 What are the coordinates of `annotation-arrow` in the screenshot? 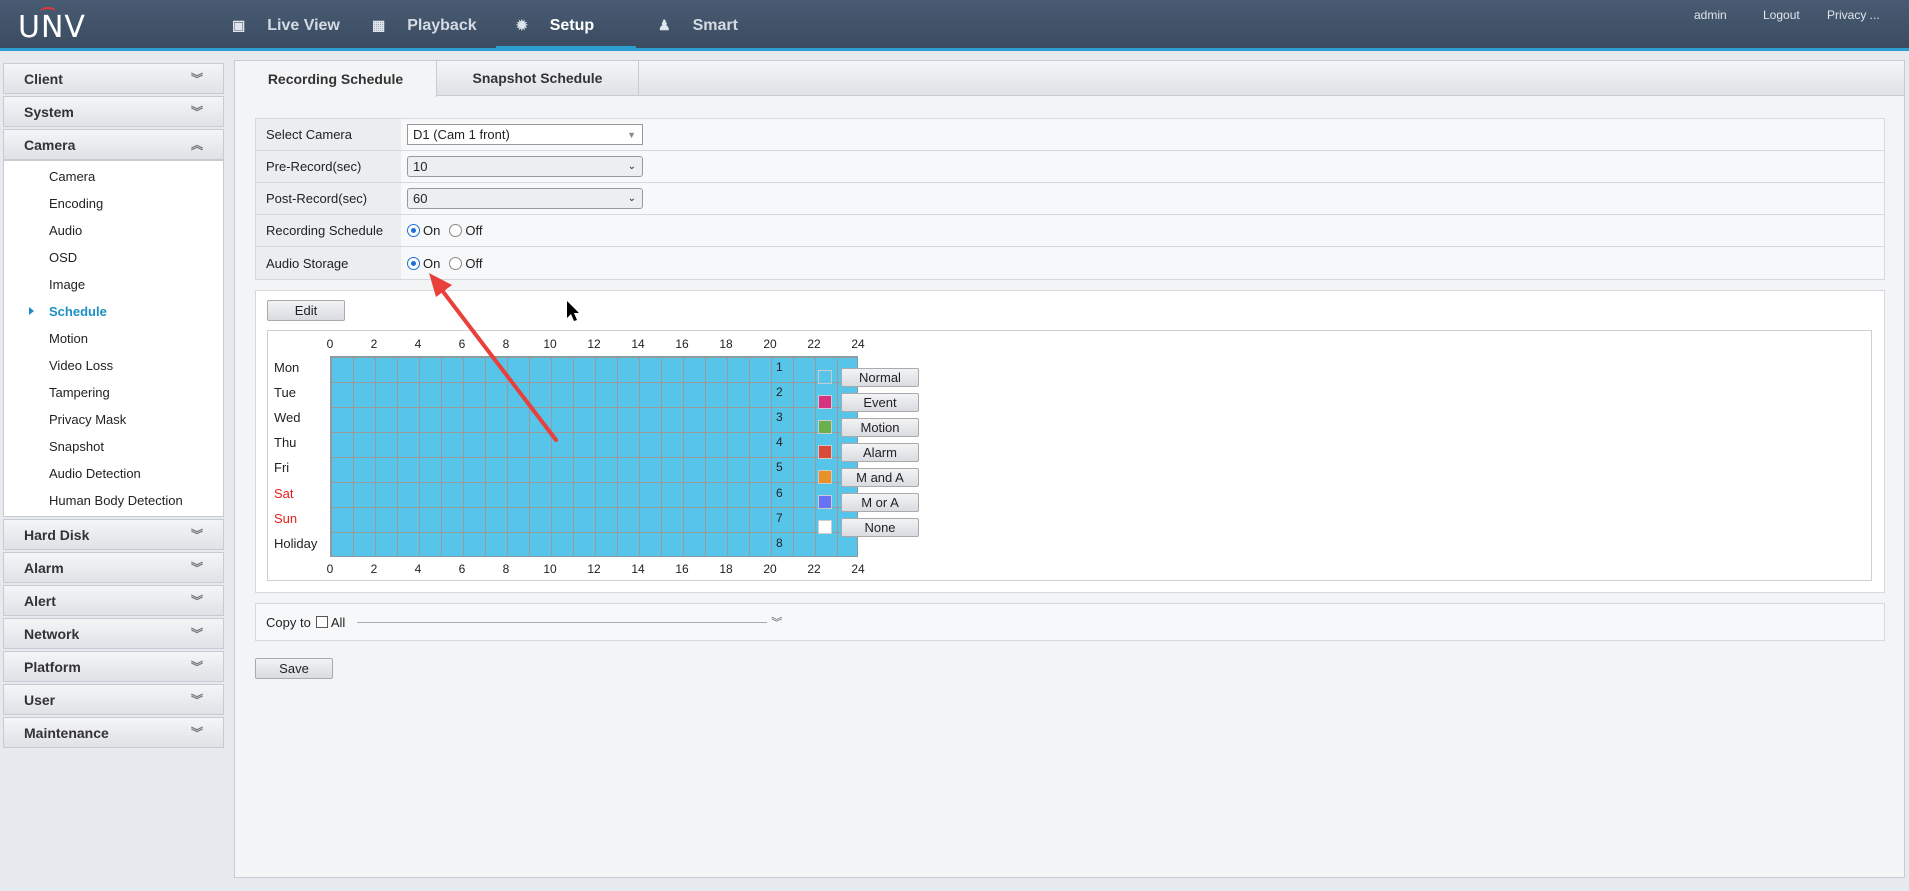 It's located at (504, 357).